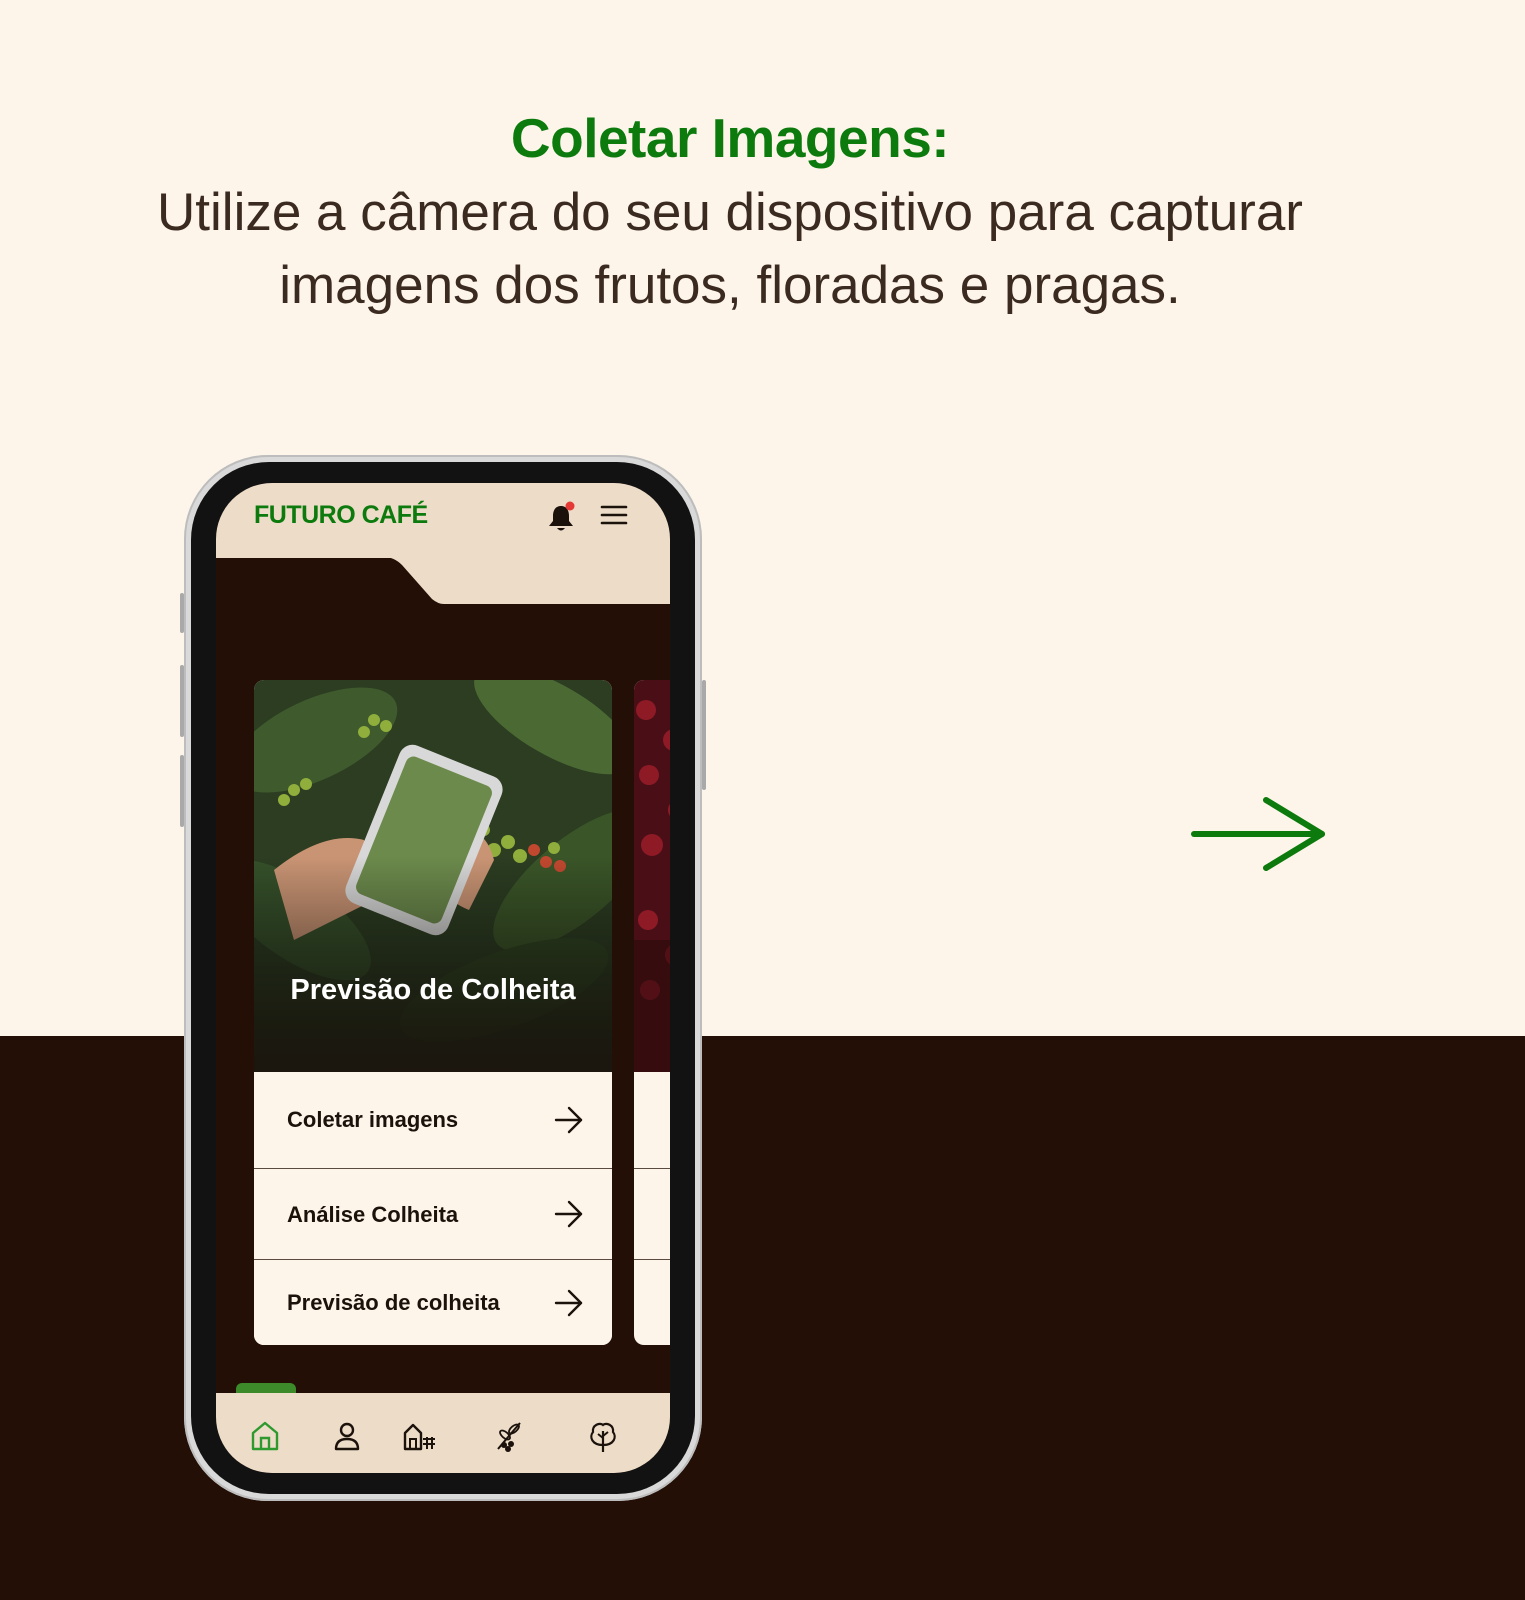 This screenshot has height=1600, width=1525. What do you see at coordinates (373, 1214) in the screenshot?
I see `row-label: Análise Colheita` at bounding box center [373, 1214].